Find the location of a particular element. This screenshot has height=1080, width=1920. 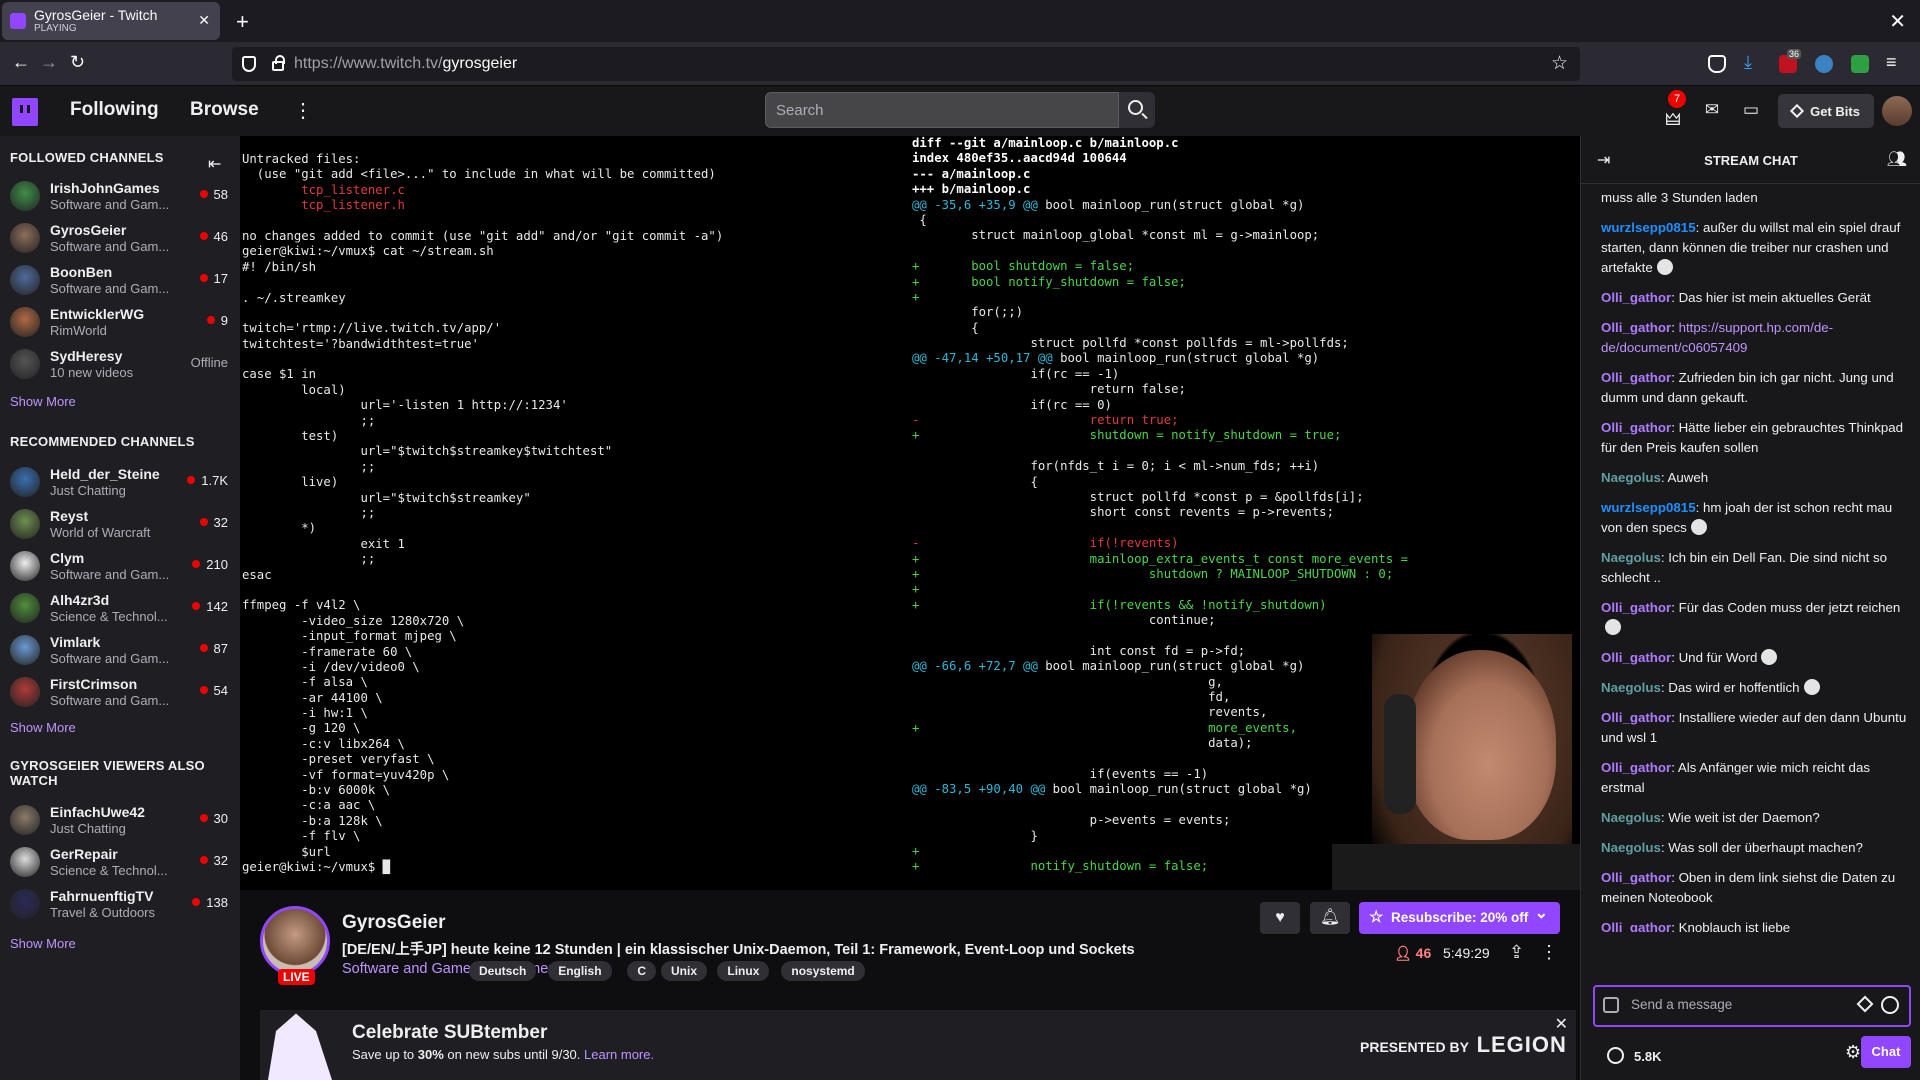

learn-more-link: Learn more. is located at coordinates (619, 1054).